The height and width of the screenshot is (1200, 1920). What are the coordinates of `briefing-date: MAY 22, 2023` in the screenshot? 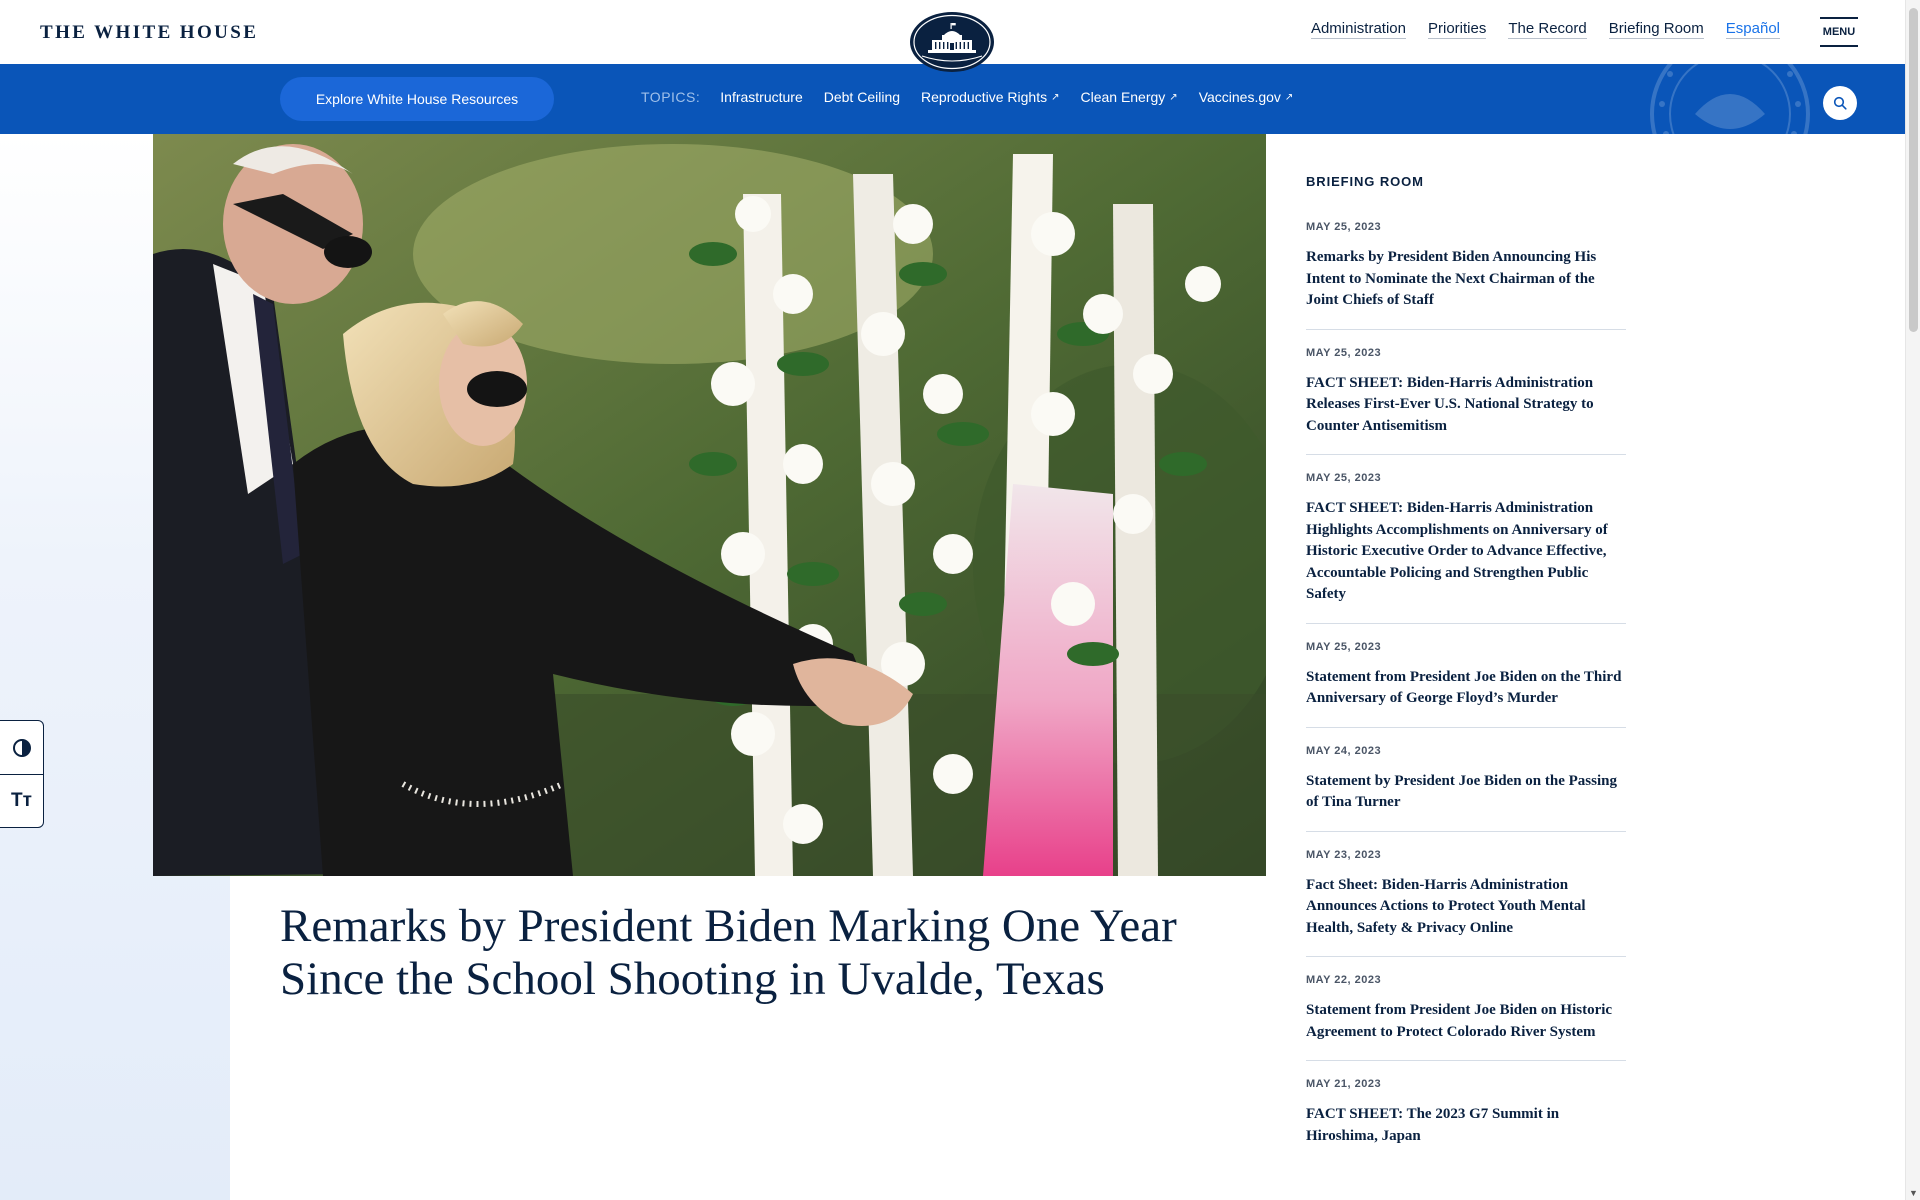 It's located at (1344, 980).